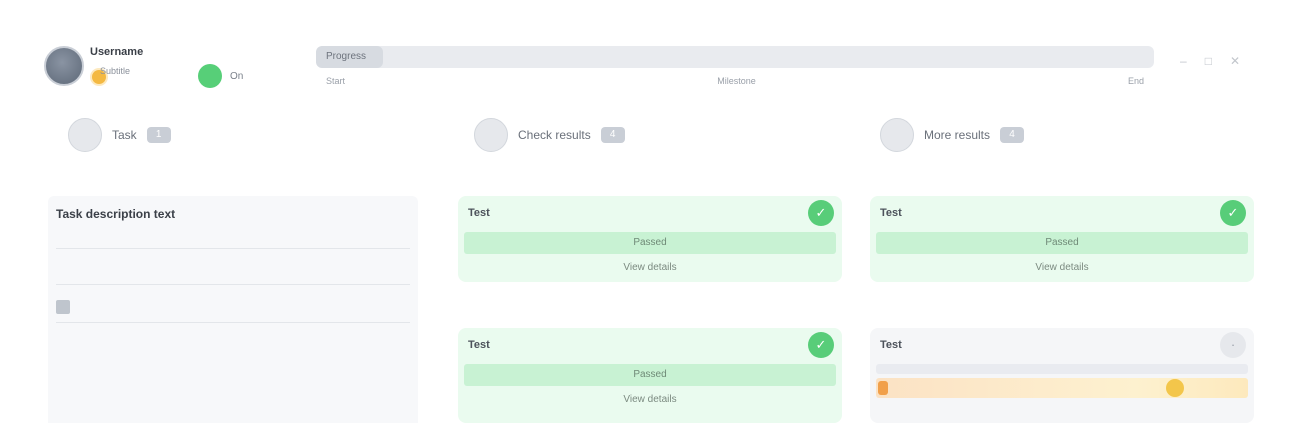  I want to click on column-header-results: Check results 4, so click(549, 135).